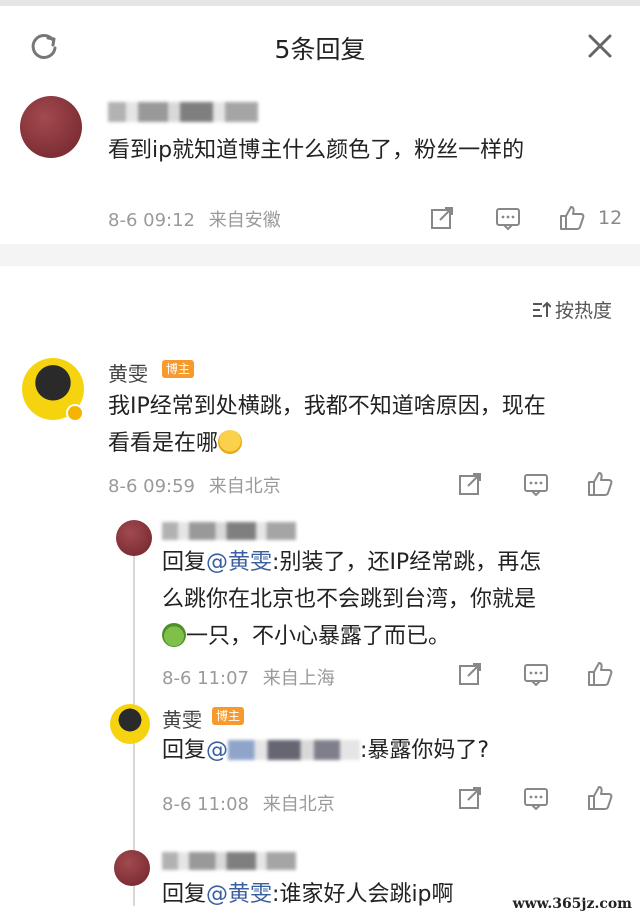  I want to click on mention-link: @, so click(217, 750).